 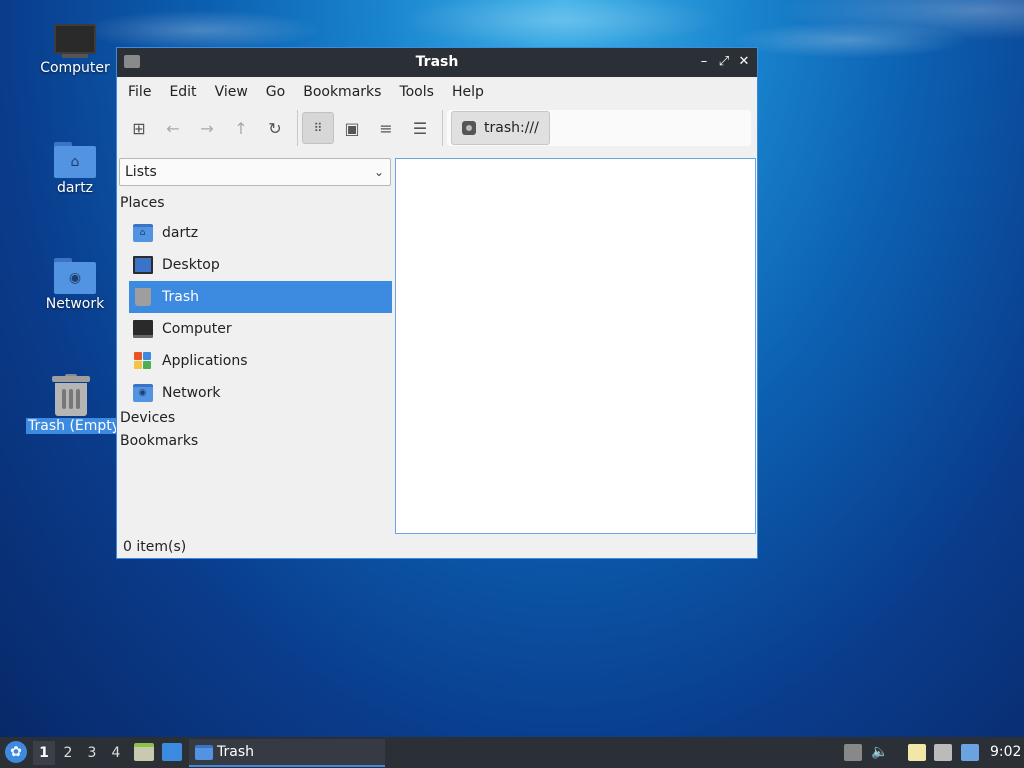 I want to click on new-tab-button: ⊞, so click(x=139, y=128).